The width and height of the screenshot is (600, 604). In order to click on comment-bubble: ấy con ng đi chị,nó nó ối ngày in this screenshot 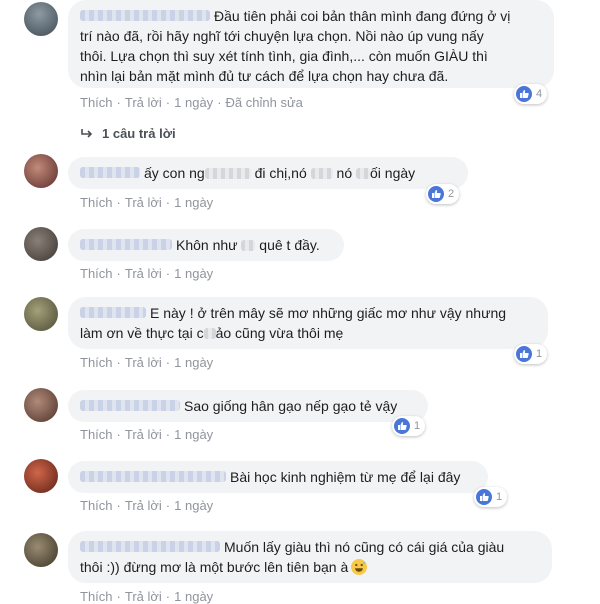, I will do `click(268, 173)`.